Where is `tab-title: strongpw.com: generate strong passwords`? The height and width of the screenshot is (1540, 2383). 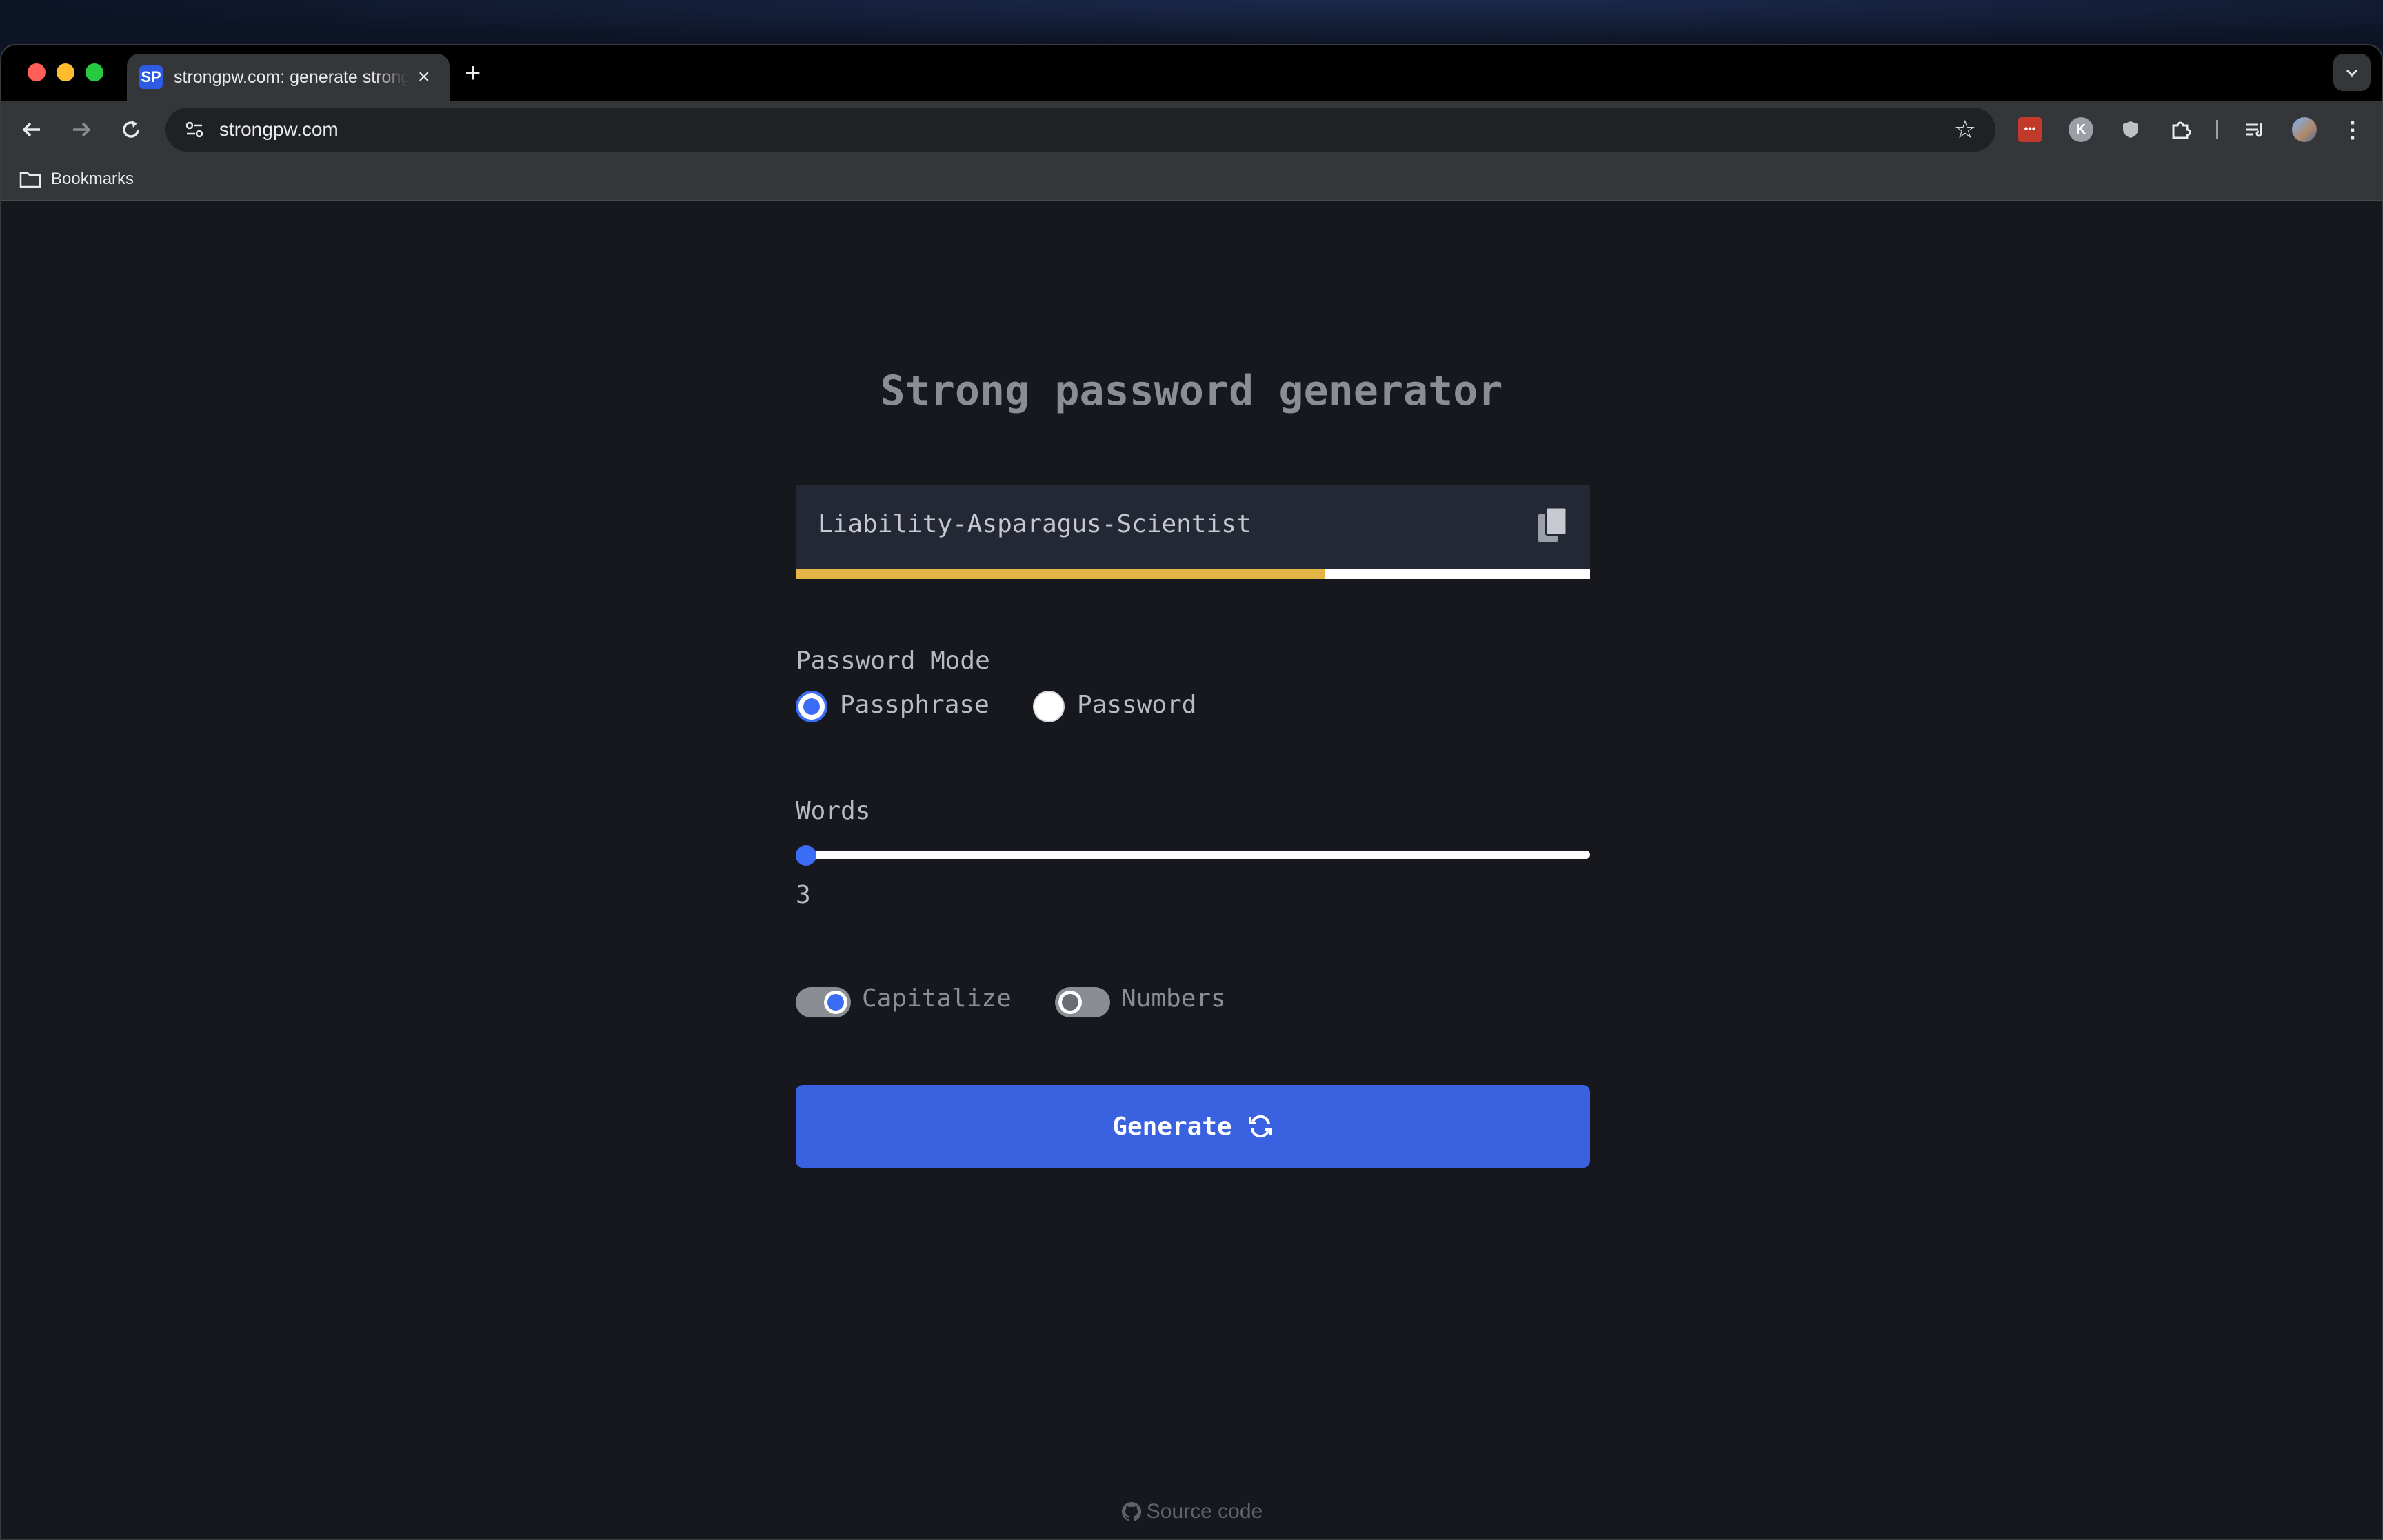
tab-title: strongpw.com: generate strong passwords is located at coordinates (291, 77).